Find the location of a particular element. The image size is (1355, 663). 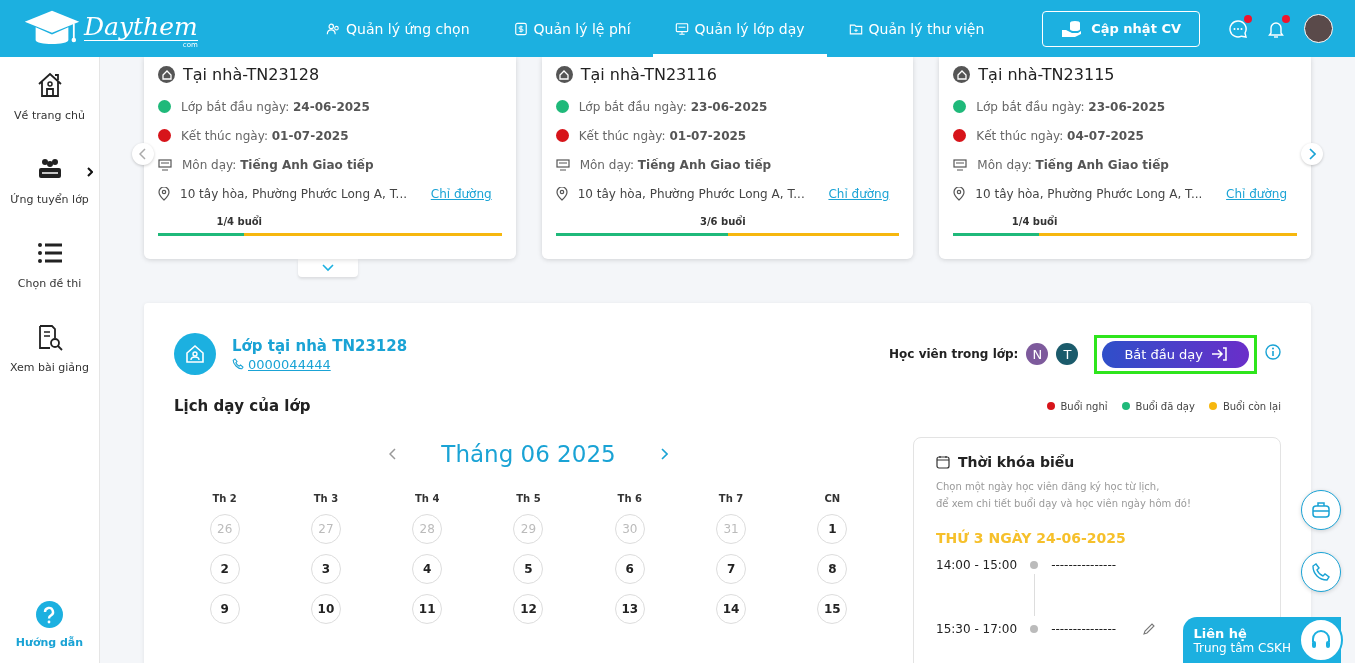

folder-icon is located at coordinates (855, 28).